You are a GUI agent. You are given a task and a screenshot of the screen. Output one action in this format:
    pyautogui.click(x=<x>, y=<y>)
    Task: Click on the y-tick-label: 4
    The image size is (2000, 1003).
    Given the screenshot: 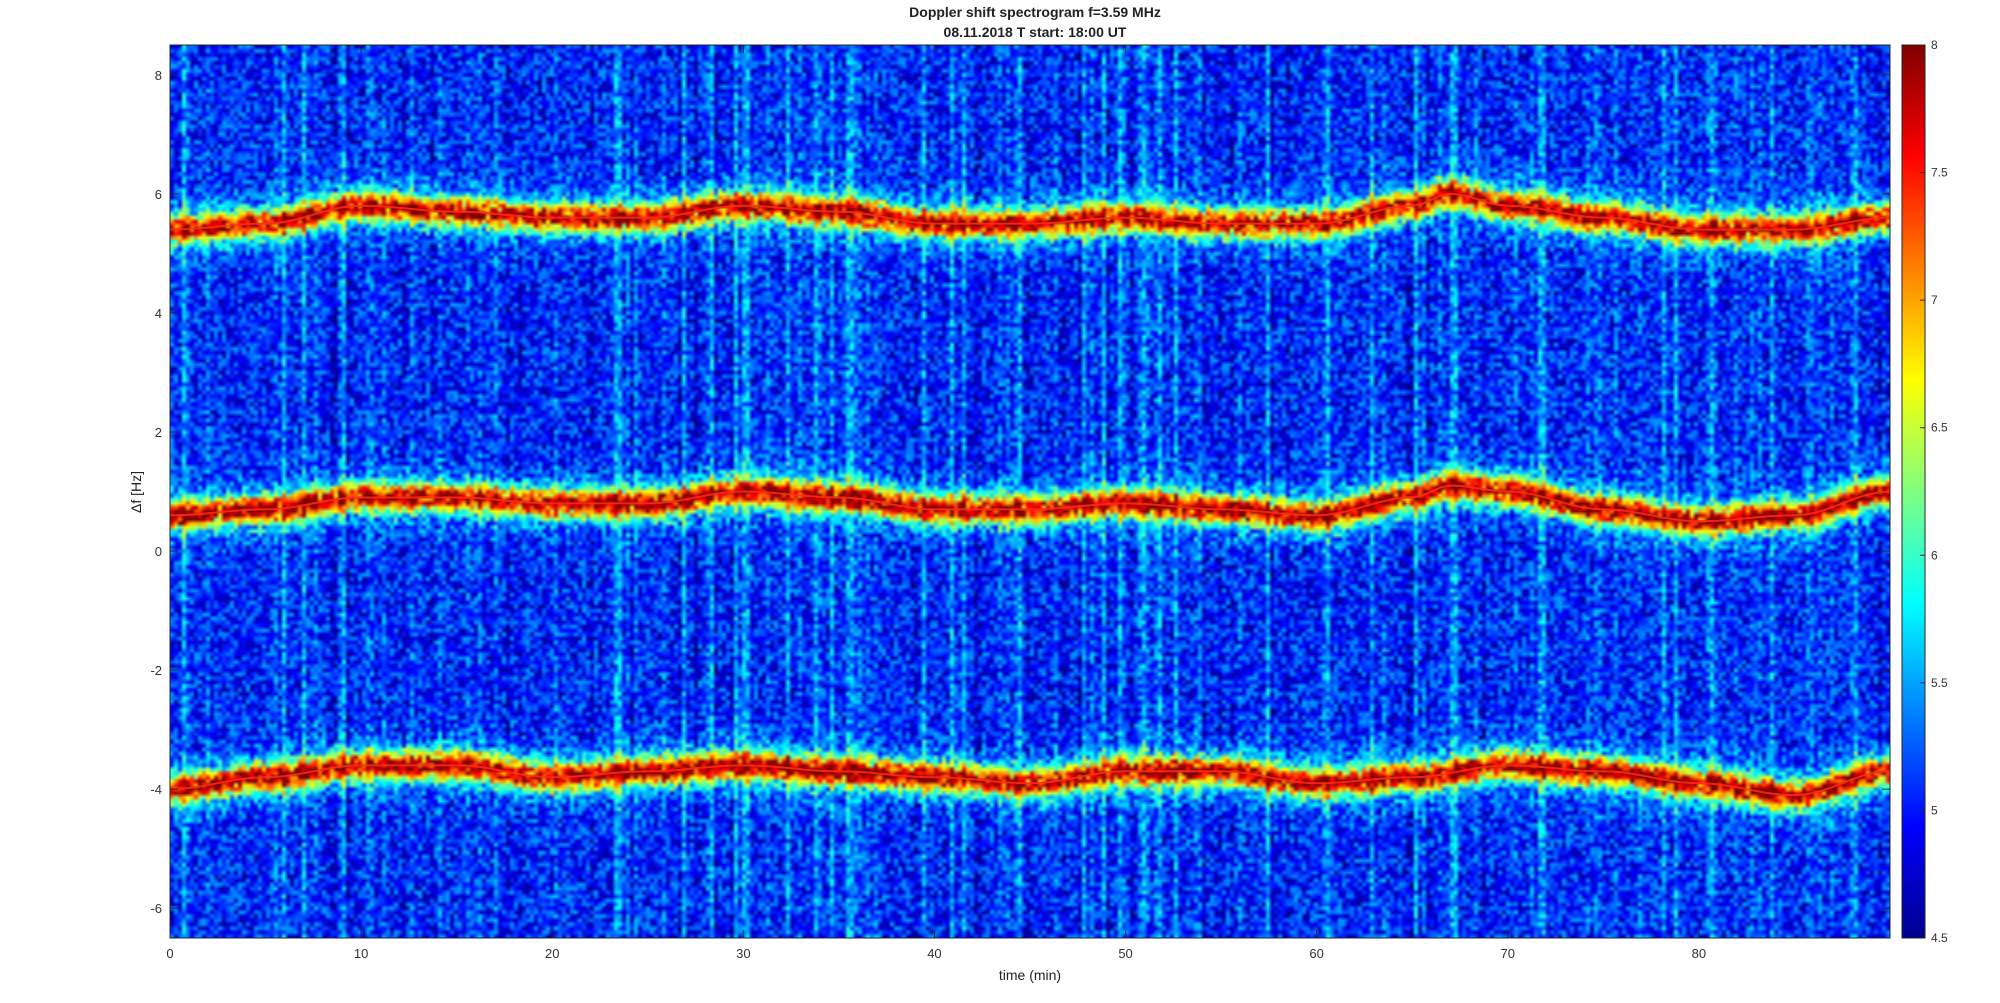 What is the action you would take?
    pyautogui.click(x=158, y=313)
    